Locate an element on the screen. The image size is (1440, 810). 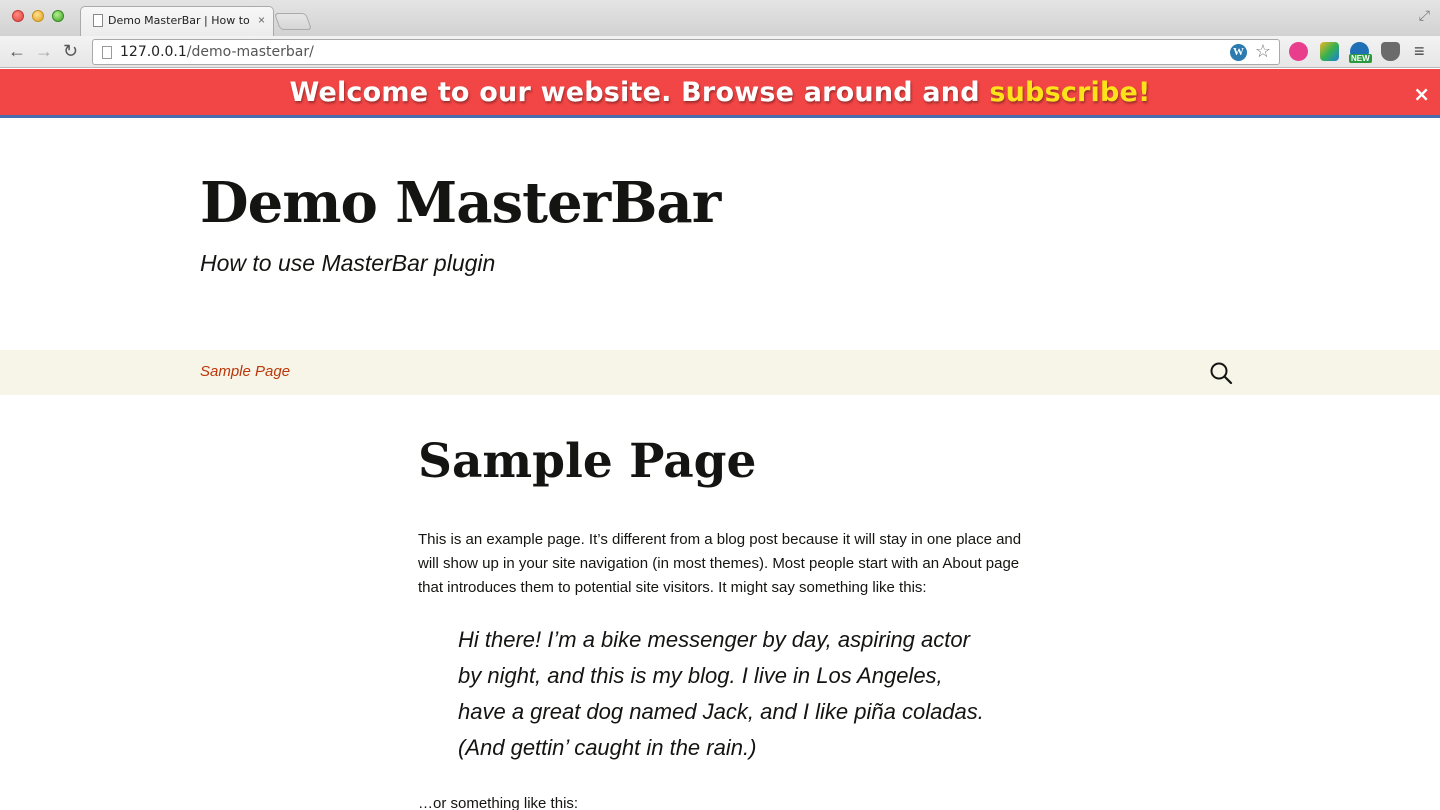
search-icon is located at coordinates (1221, 373).